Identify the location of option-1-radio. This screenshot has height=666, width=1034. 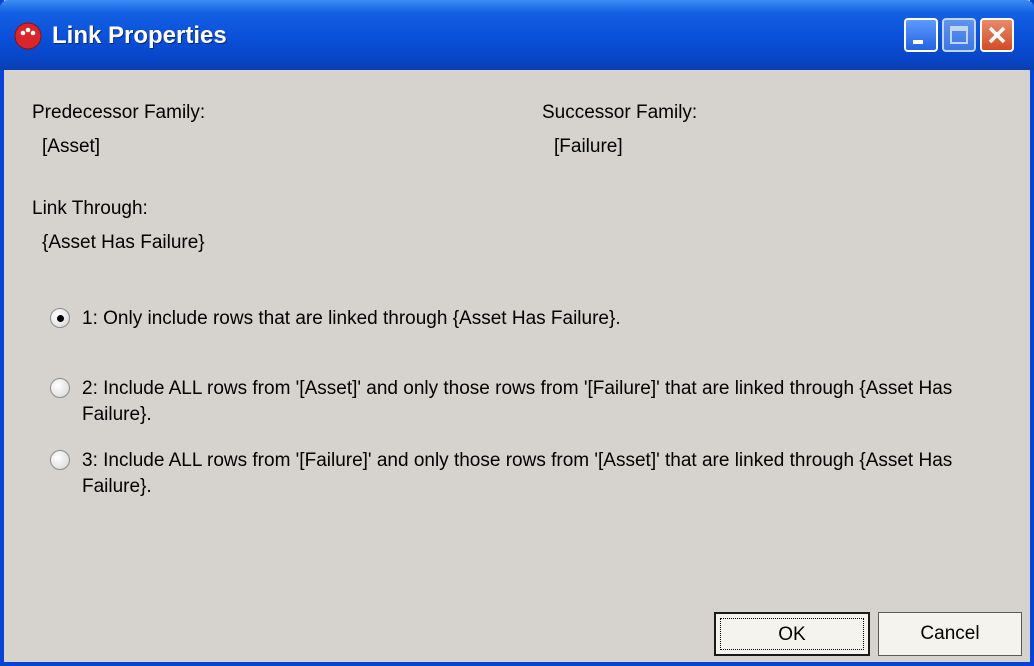
(60, 318).